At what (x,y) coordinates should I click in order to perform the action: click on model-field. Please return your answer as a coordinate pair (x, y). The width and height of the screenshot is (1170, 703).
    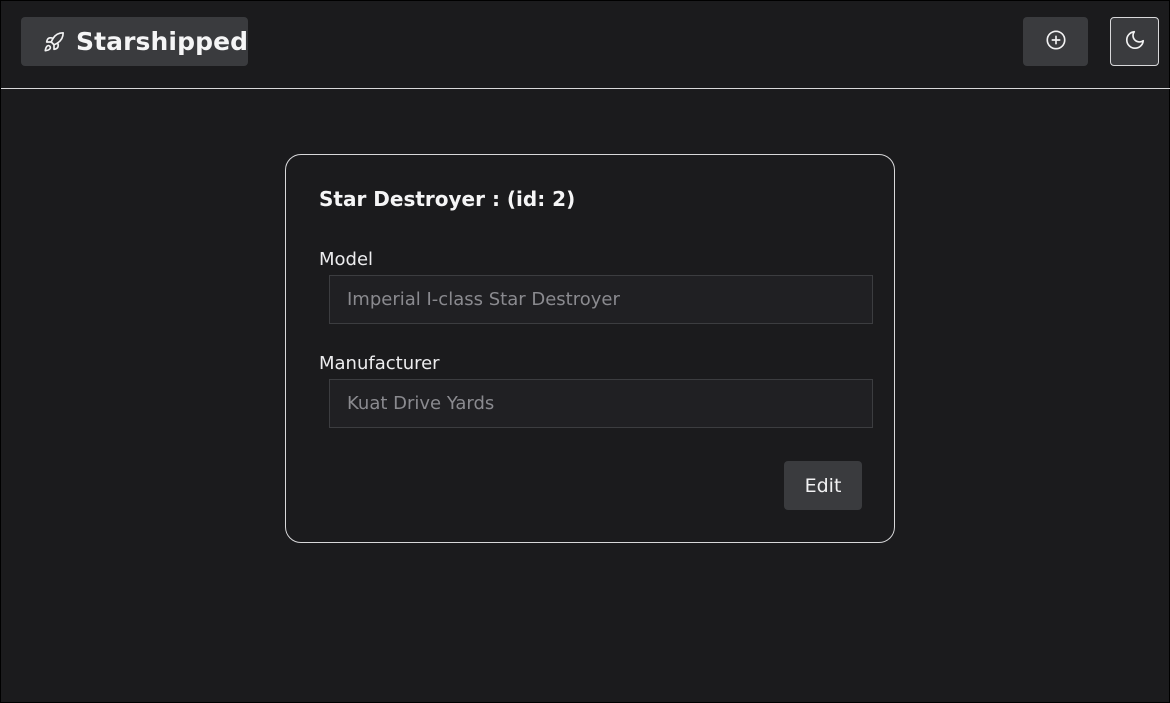
    Looking at the image, I should click on (601, 299).